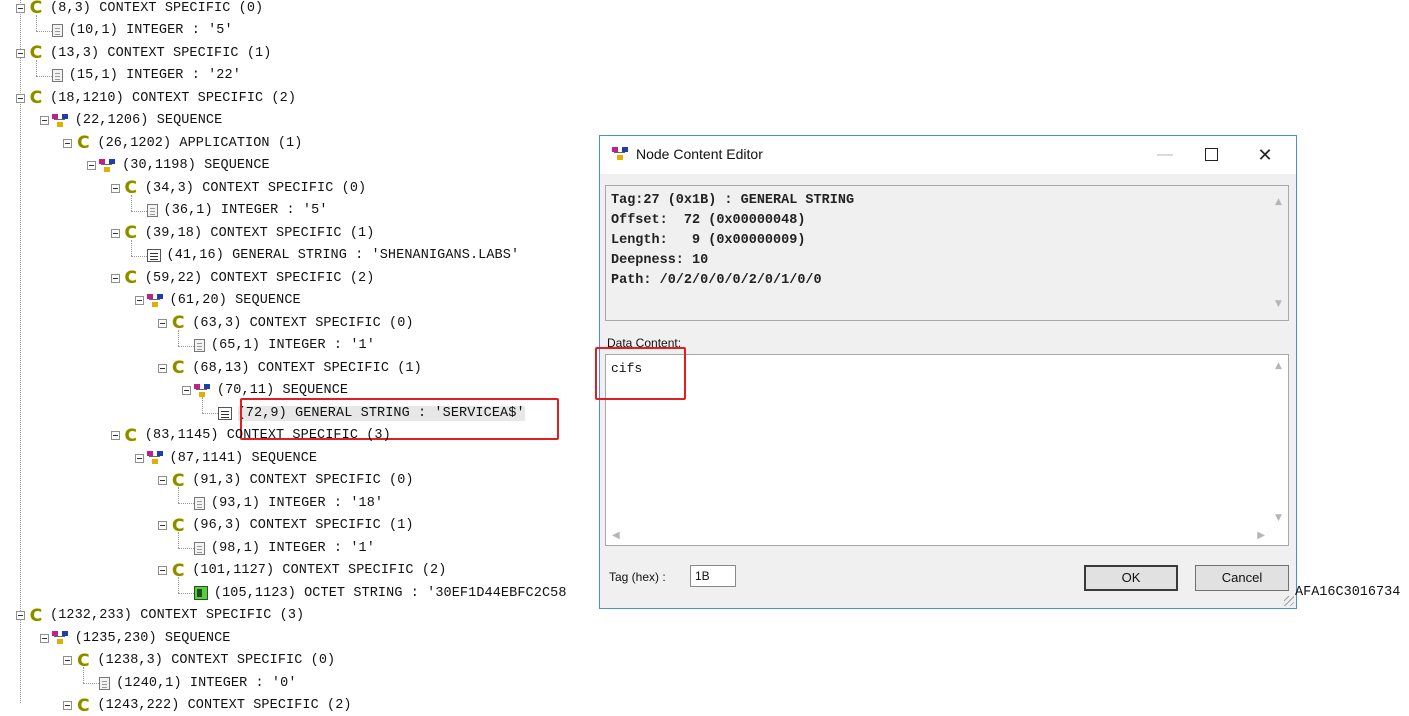 The width and height of the screenshot is (1409, 716). Describe the element at coordinates (1289, 601) in the screenshot. I see `resize-grip` at that location.